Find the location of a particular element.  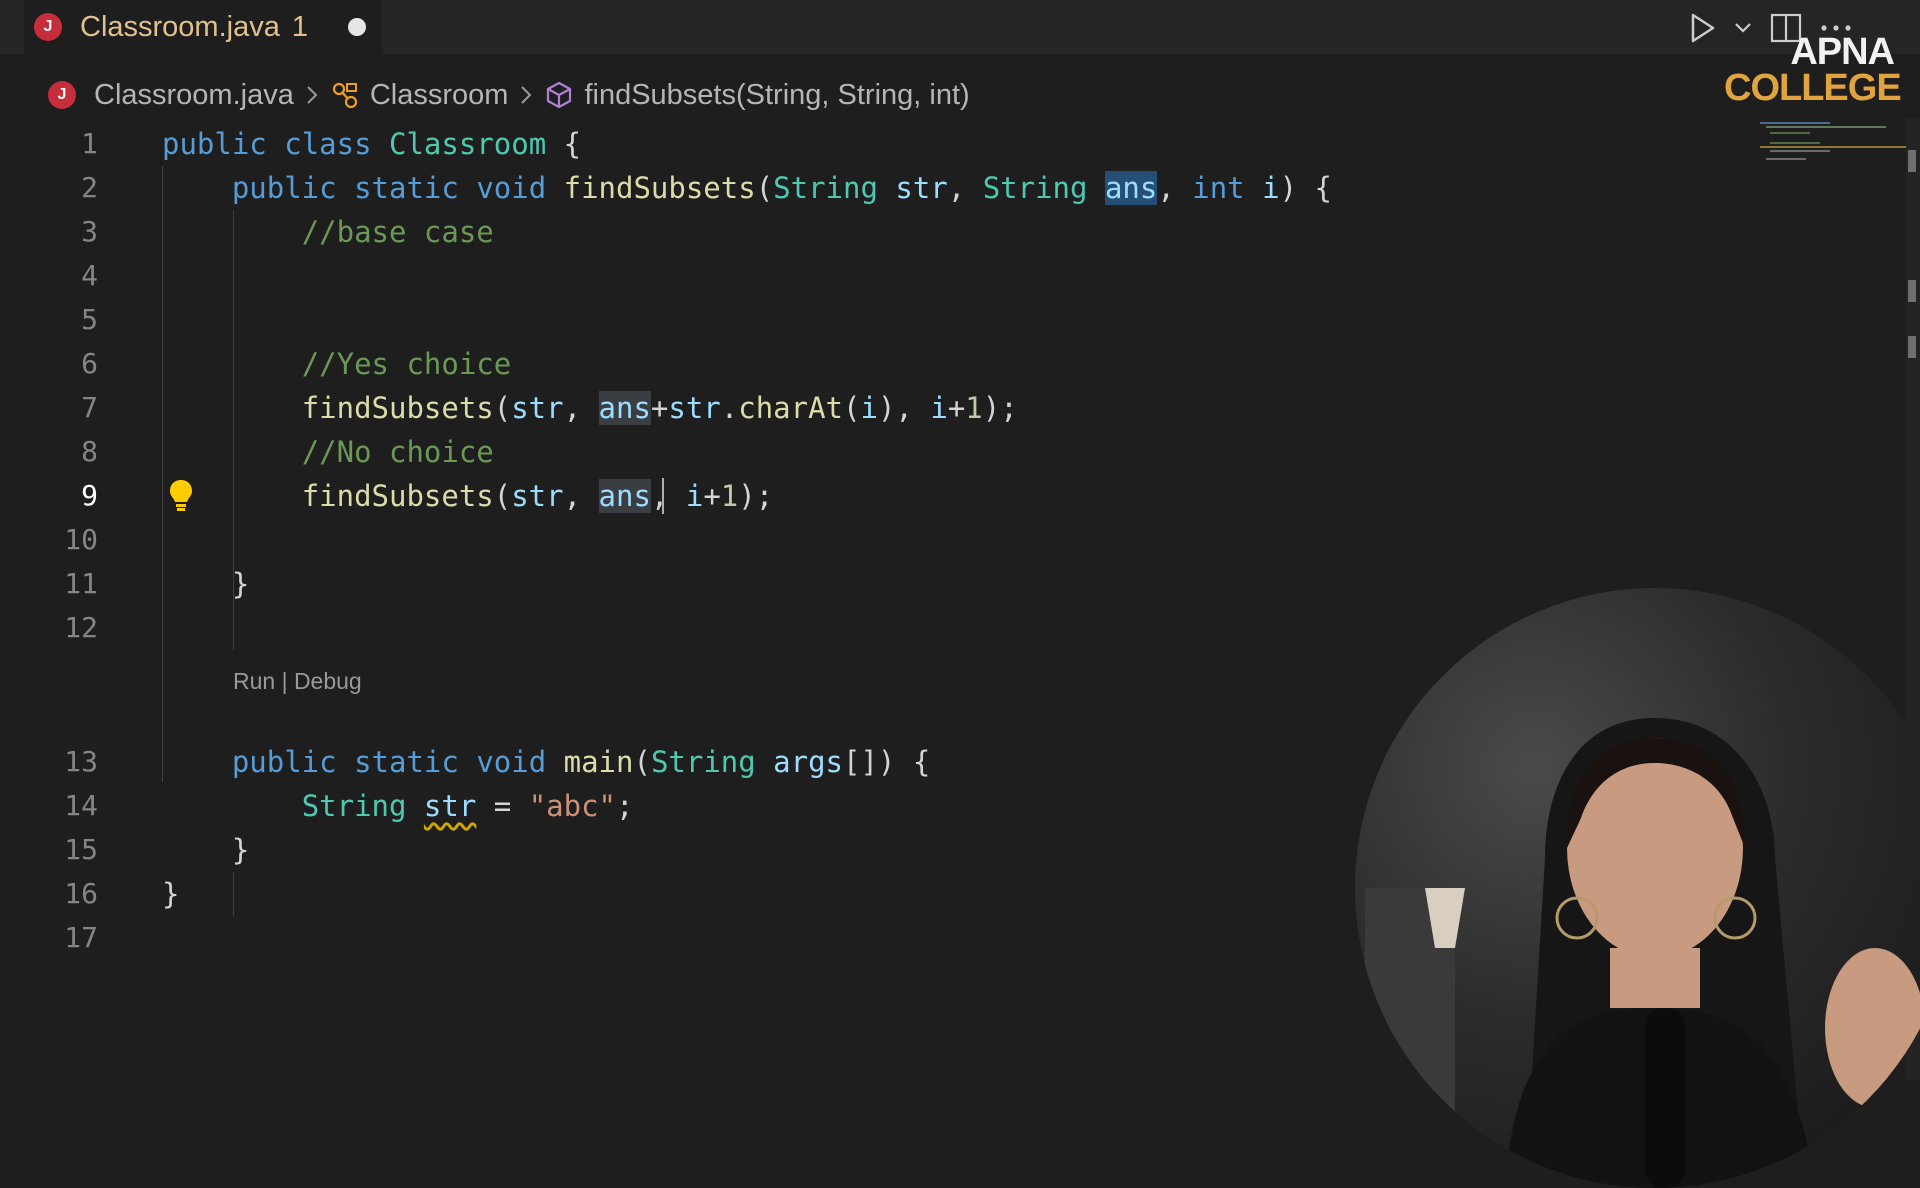

breadcrumb-file: Classroom.java is located at coordinates (194, 95).